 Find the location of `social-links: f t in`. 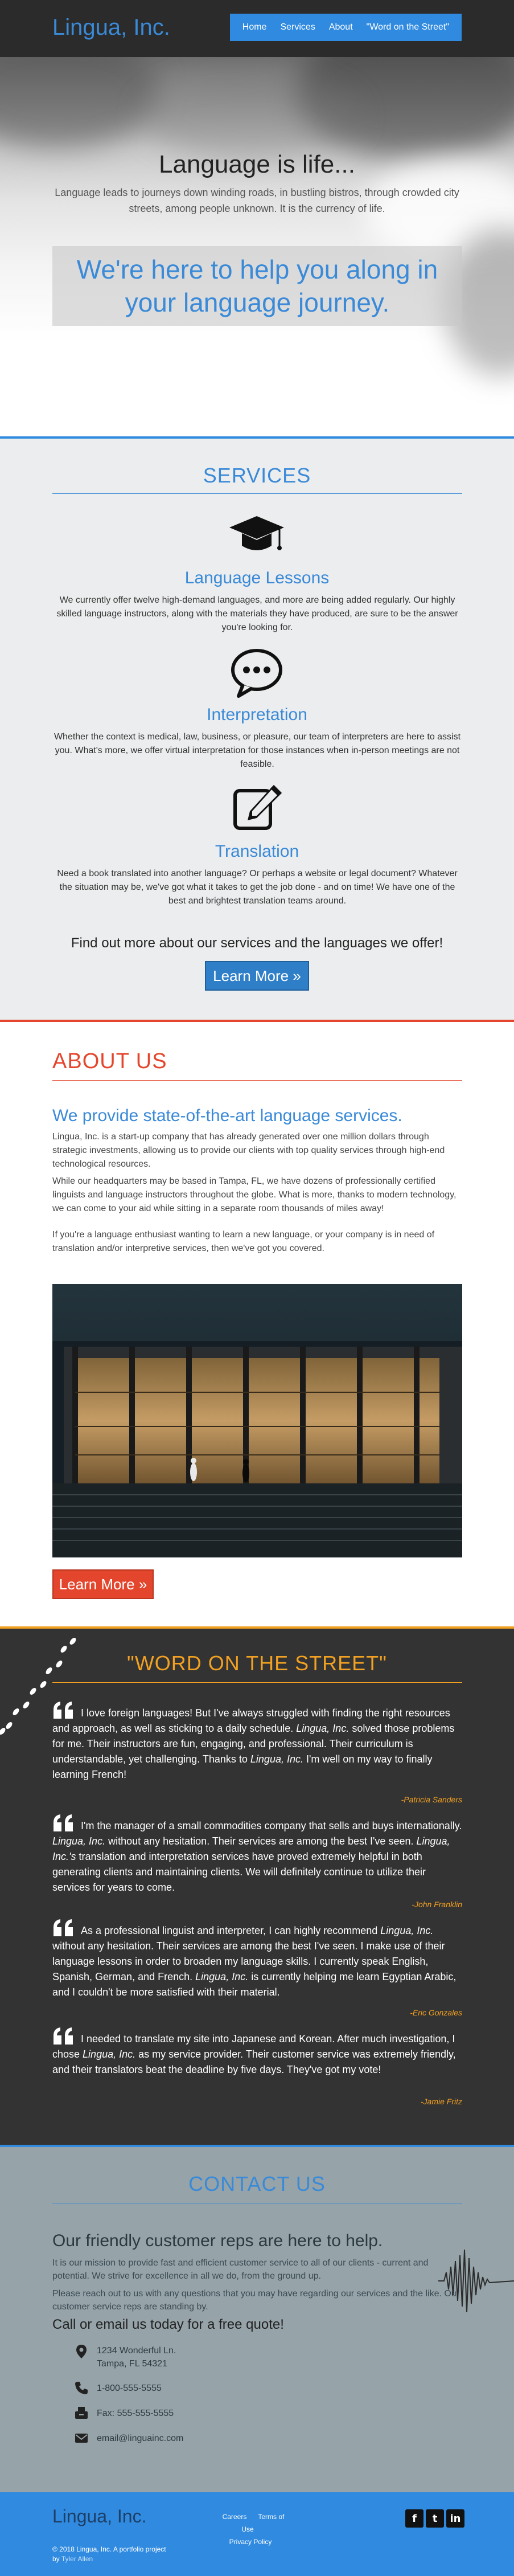

social-links: f t in is located at coordinates (434, 2518).